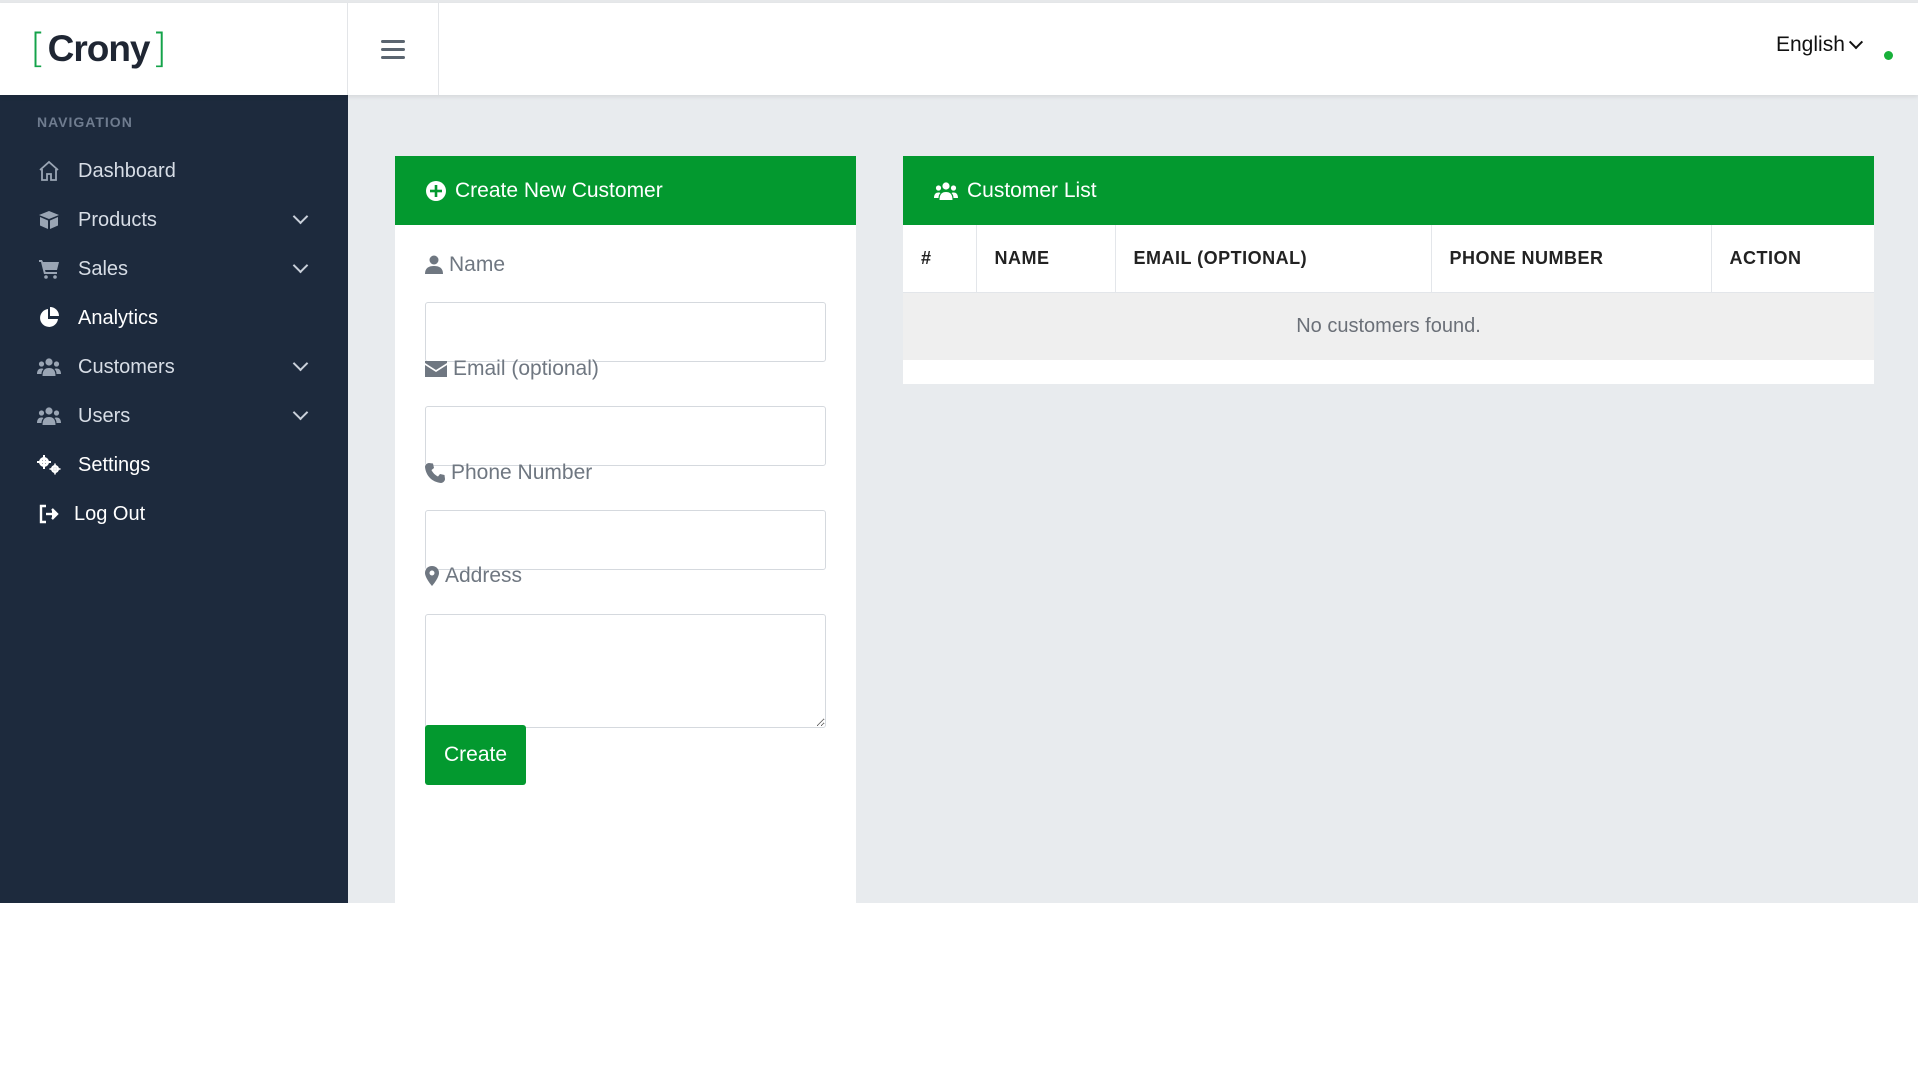 Image resolution: width=1918 pixels, height=1088 pixels. I want to click on phone-input, so click(625, 540).